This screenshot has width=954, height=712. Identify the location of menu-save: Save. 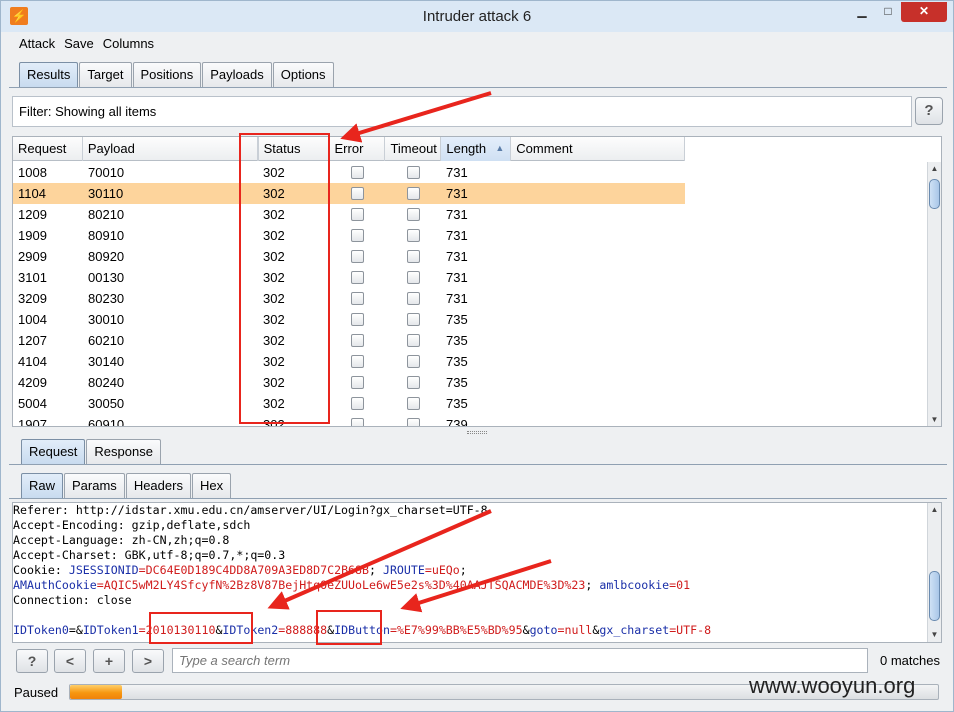
(79, 41).